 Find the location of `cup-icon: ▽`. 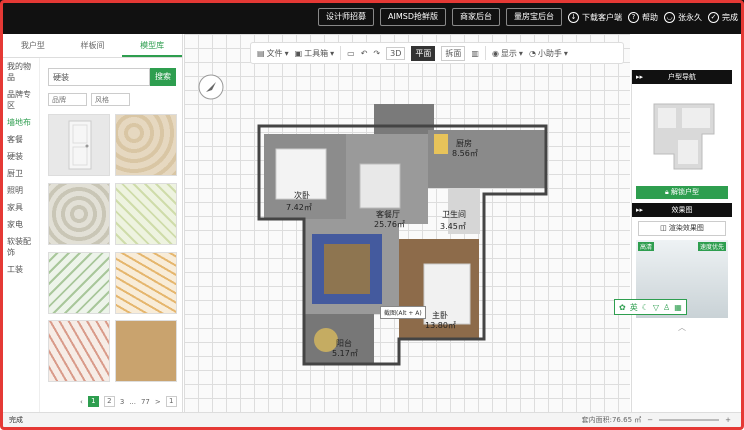

cup-icon: ▽ is located at coordinates (656, 307).